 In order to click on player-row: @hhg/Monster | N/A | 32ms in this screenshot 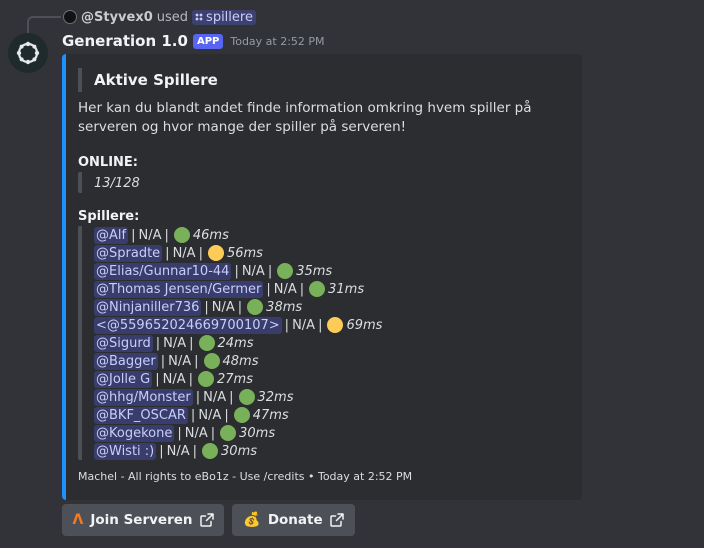, I will do `click(238, 397)`.